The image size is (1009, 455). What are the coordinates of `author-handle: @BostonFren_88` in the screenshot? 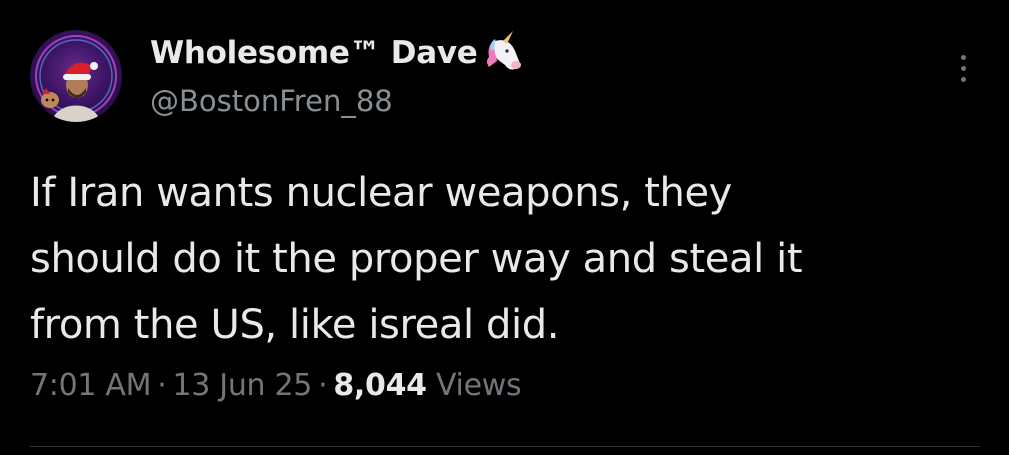 It's located at (271, 101).